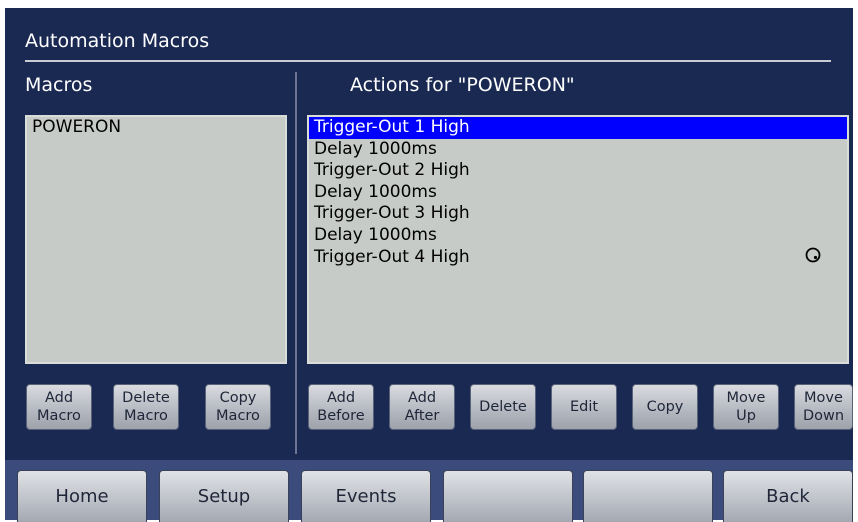 The height and width of the screenshot is (522, 858). I want to click on nav-events-button: Events, so click(366, 496).